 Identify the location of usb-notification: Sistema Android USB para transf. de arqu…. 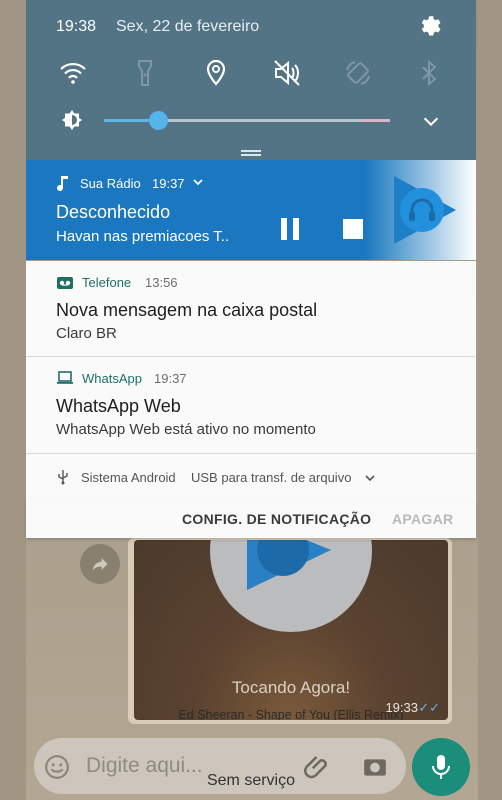
(251, 477).